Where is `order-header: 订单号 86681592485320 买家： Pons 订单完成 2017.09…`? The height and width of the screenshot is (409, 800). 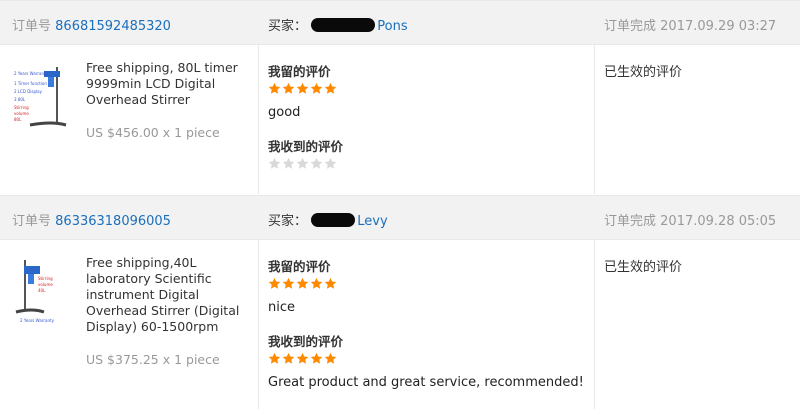 order-header: 订单号 86681592485320 买家： Pons 订单完成 2017.09… is located at coordinates (400, 22).